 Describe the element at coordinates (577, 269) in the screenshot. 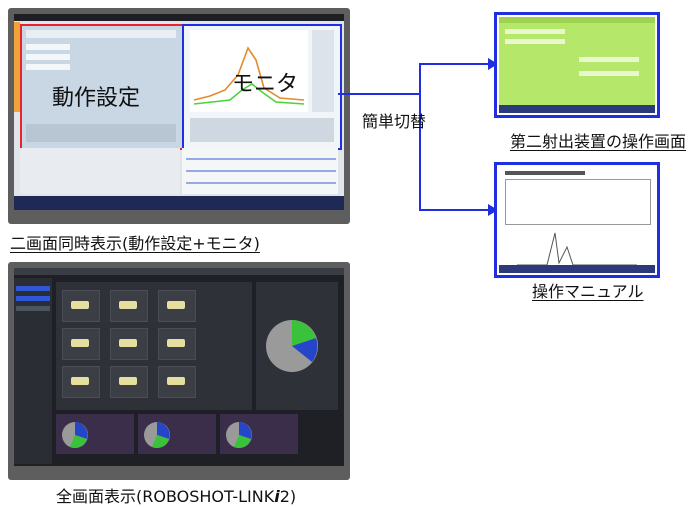

I see `manual-footer` at that location.